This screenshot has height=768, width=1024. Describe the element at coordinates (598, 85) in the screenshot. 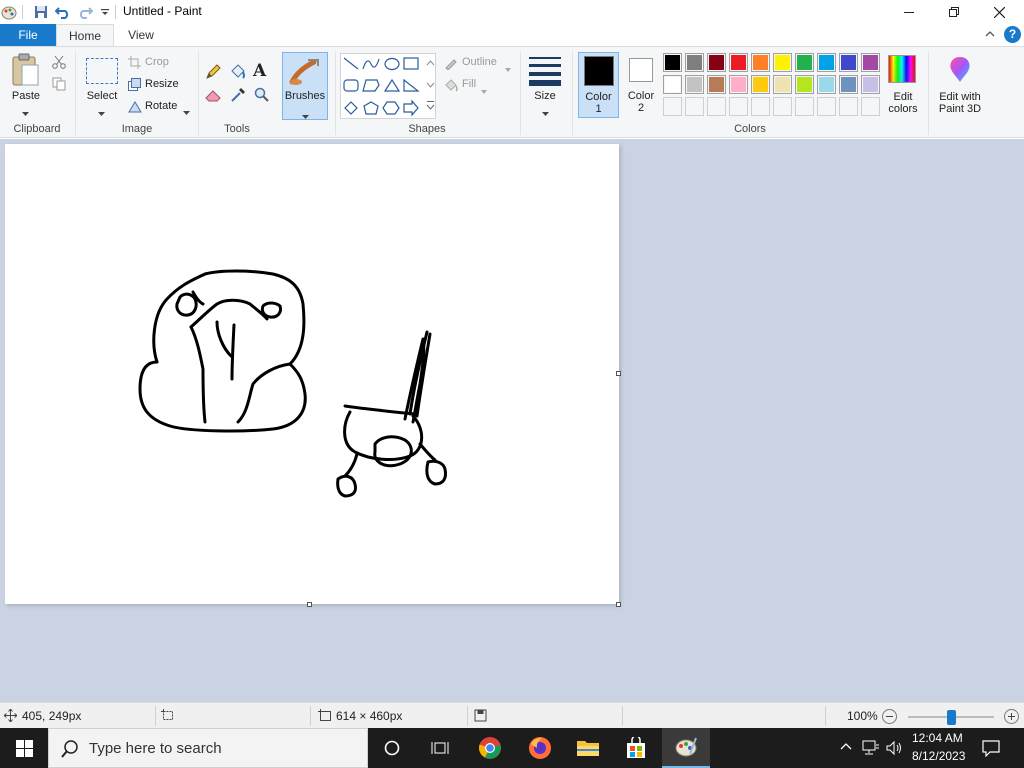

I see `color1-button: Color 1` at that location.